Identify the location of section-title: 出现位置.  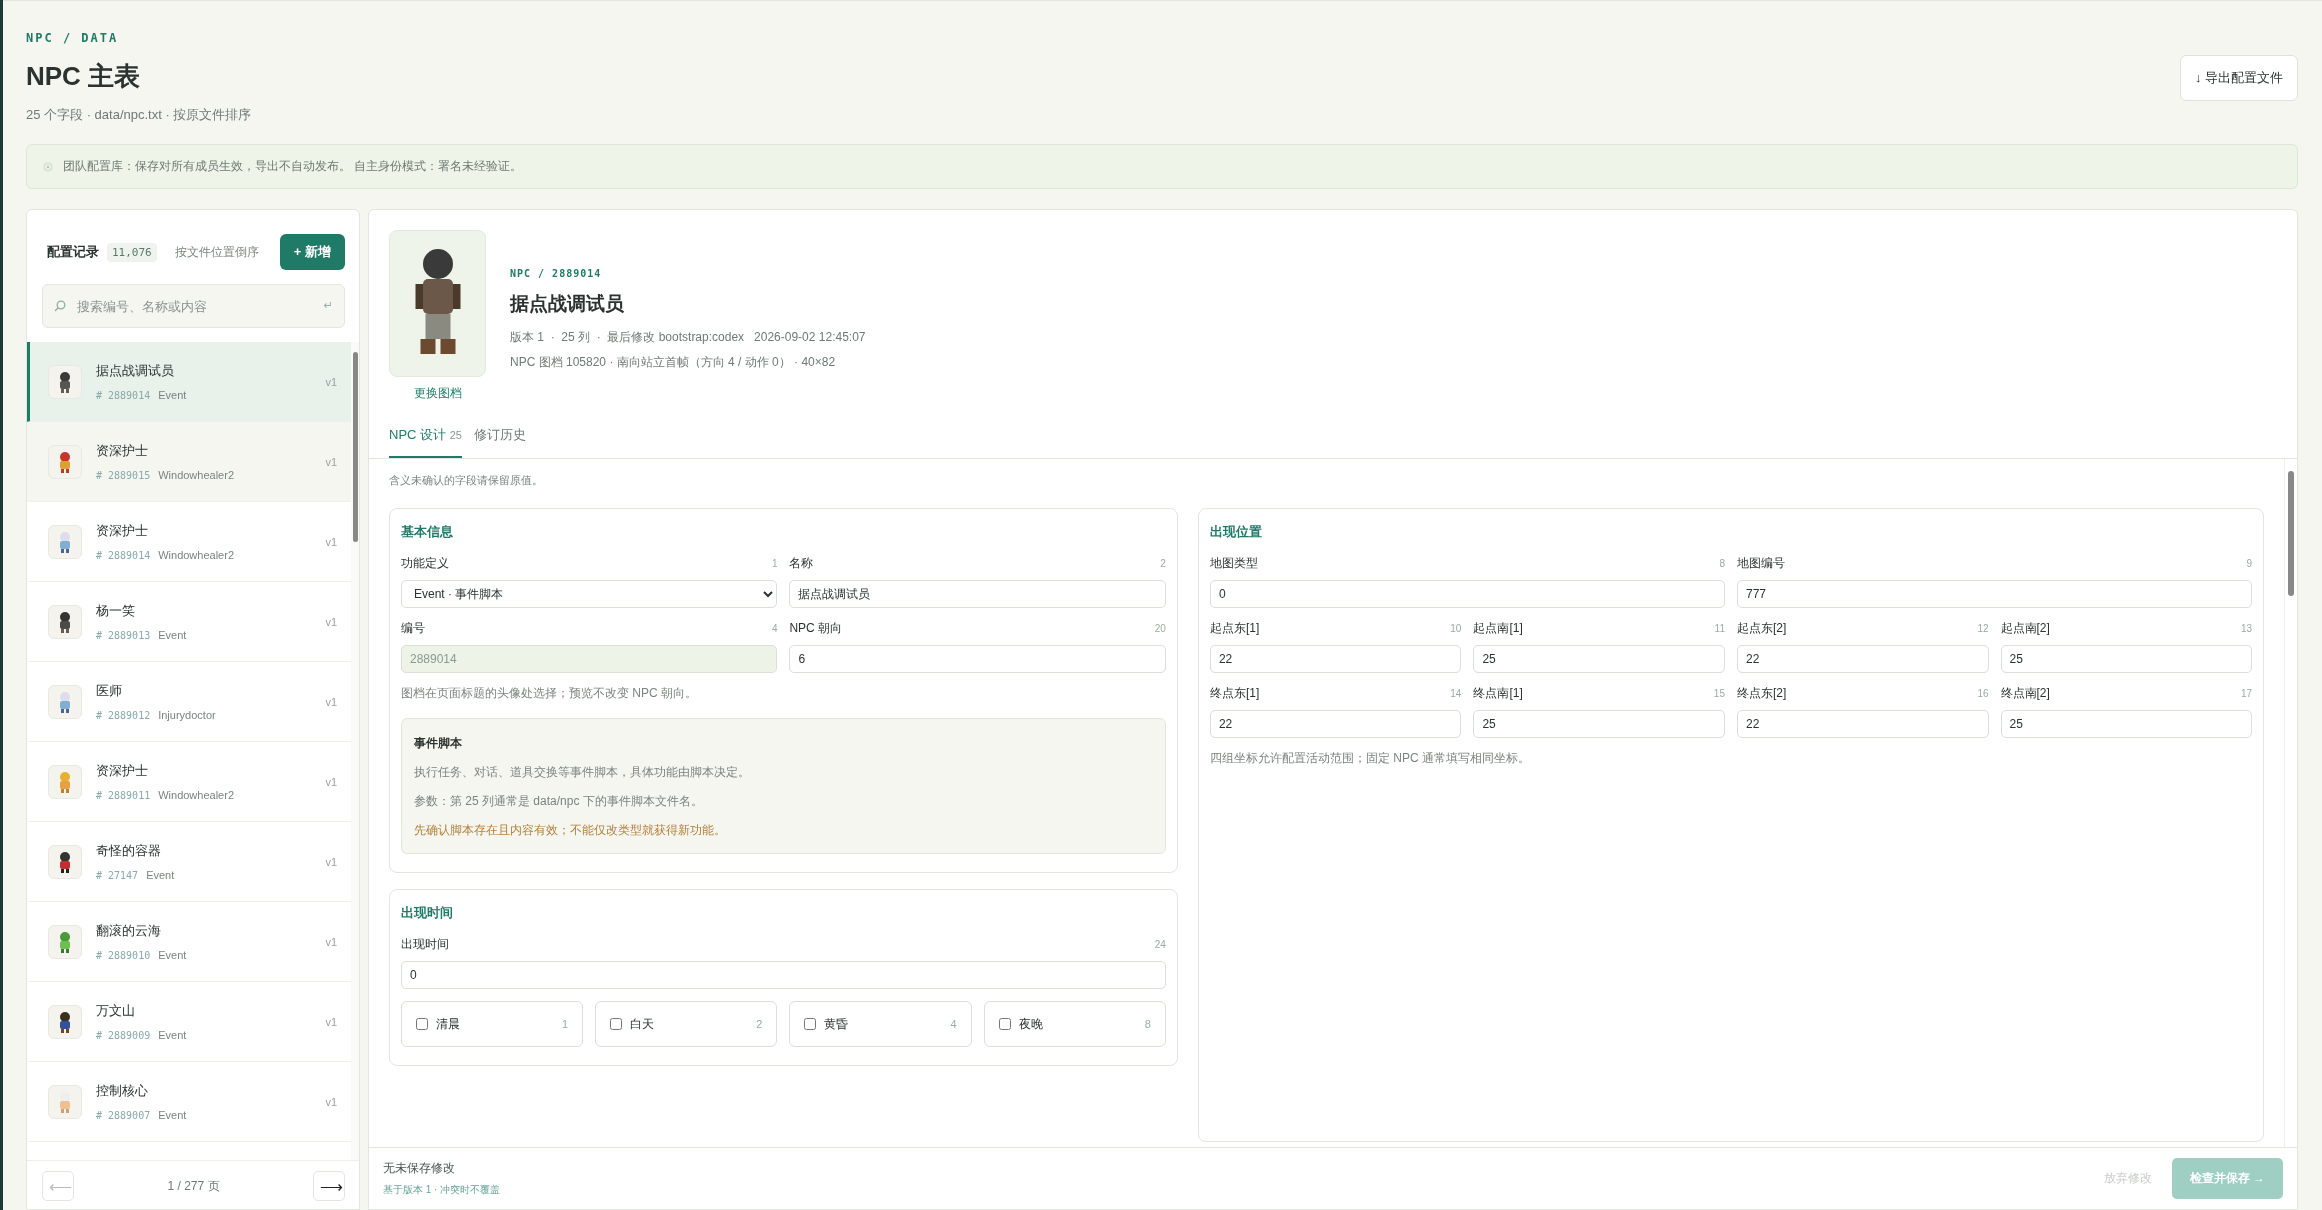
(1236, 532).